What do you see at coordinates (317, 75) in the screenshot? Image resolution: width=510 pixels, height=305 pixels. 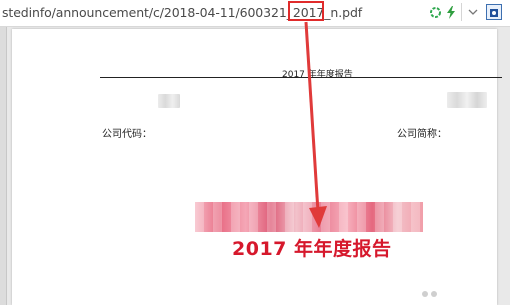 I see `page-header-title: 2017 年年度报告` at bounding box center [317, 75].